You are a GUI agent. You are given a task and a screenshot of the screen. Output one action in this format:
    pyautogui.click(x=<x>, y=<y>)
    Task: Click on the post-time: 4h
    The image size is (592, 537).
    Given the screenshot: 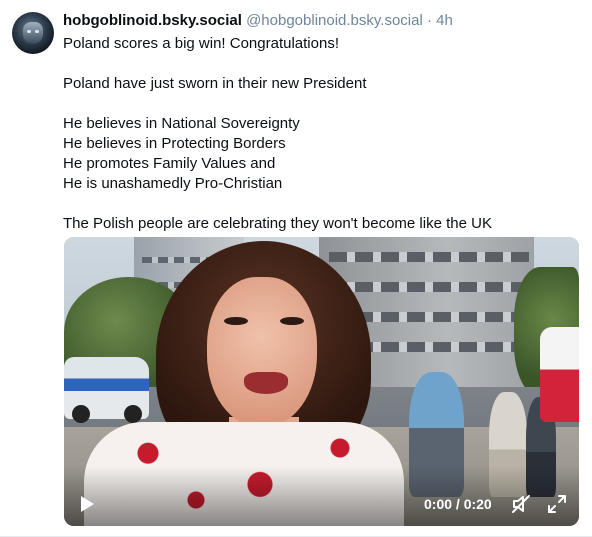 What is the action you would take?
    pyautogui.click(x=444, y=20)
    